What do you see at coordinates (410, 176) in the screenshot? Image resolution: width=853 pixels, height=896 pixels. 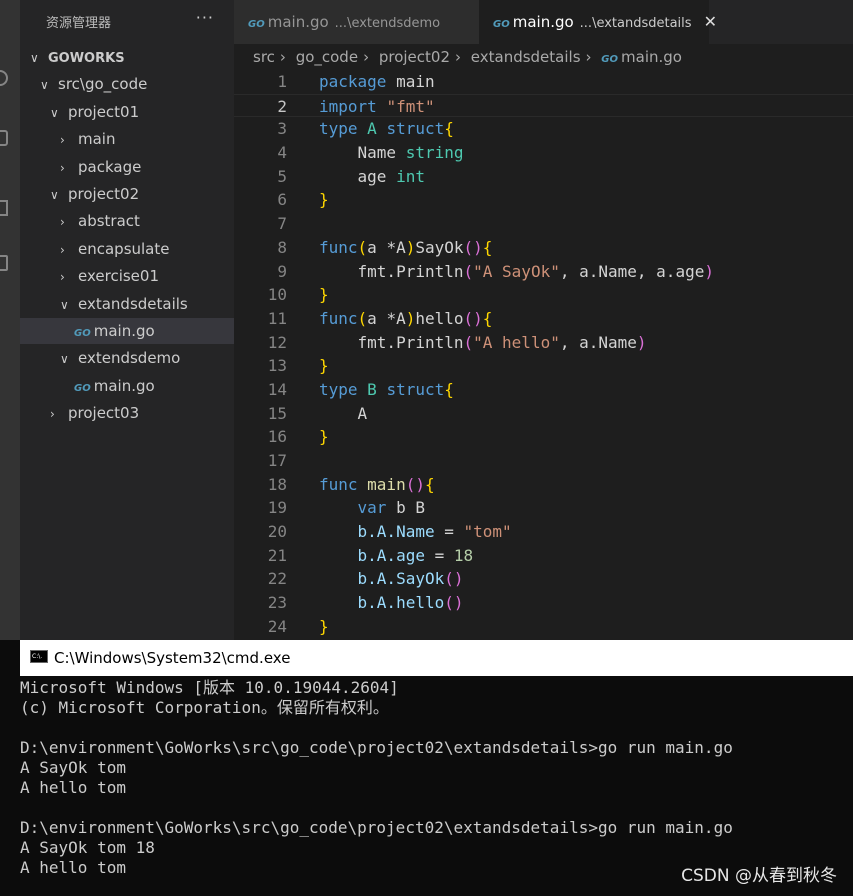 I see `code-token: int` at bounding box center [410, 176].